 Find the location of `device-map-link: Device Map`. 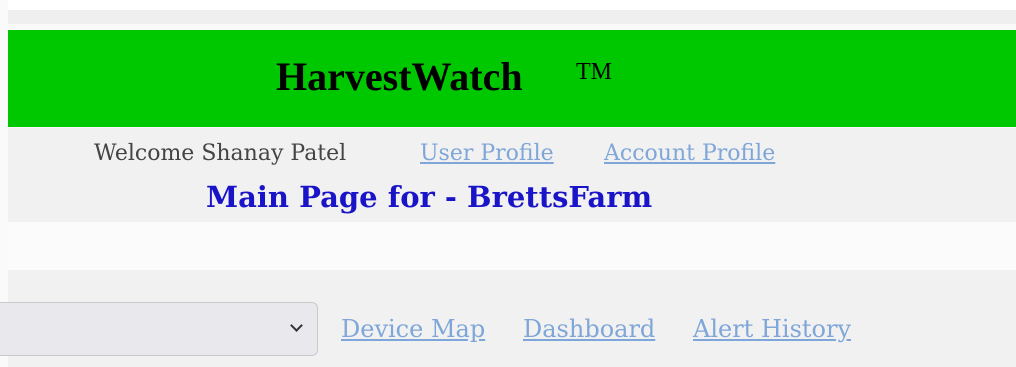

device-map-link: Device Map is located at coordinates (413, 329).